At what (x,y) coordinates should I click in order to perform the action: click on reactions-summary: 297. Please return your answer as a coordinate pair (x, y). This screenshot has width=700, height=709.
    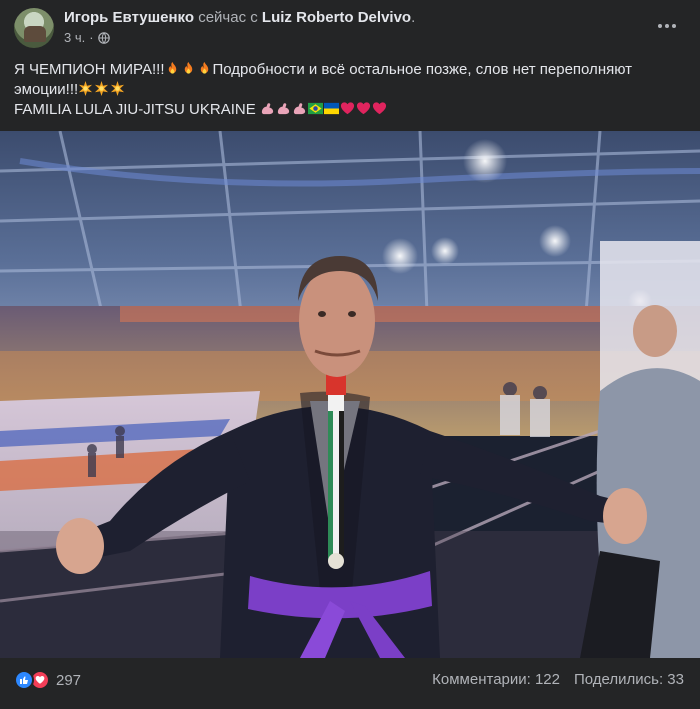
    Looking at the image, I should click on (47, 680).